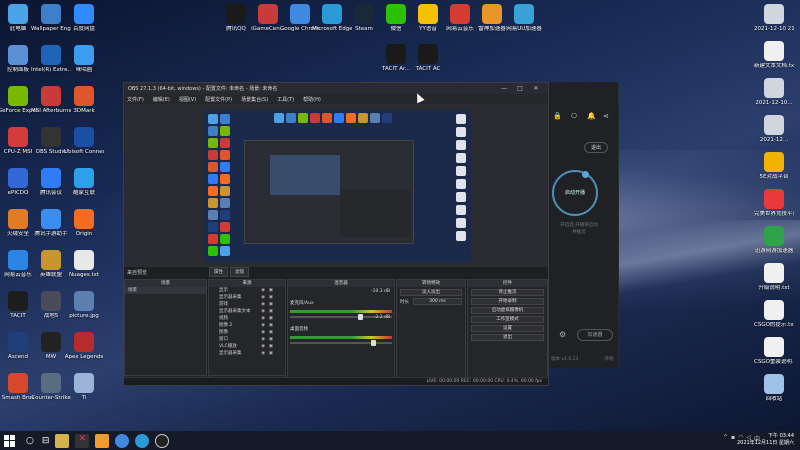 The height and width of the screenshot is (450, 800). I want to click on start-stream-ring: 启动开播, so click(575, 193).